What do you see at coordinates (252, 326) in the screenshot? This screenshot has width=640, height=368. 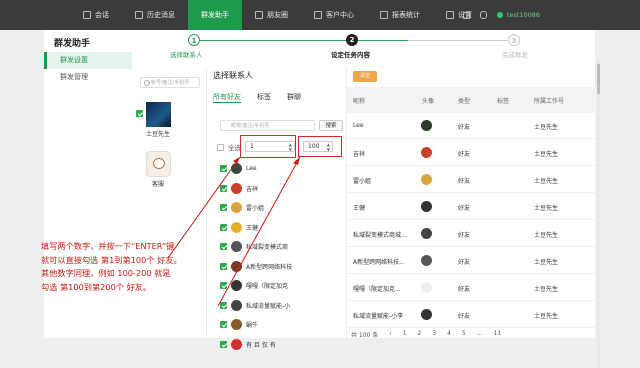 I see `contact-name: 蜗牛` at bounding box center [252, 326].